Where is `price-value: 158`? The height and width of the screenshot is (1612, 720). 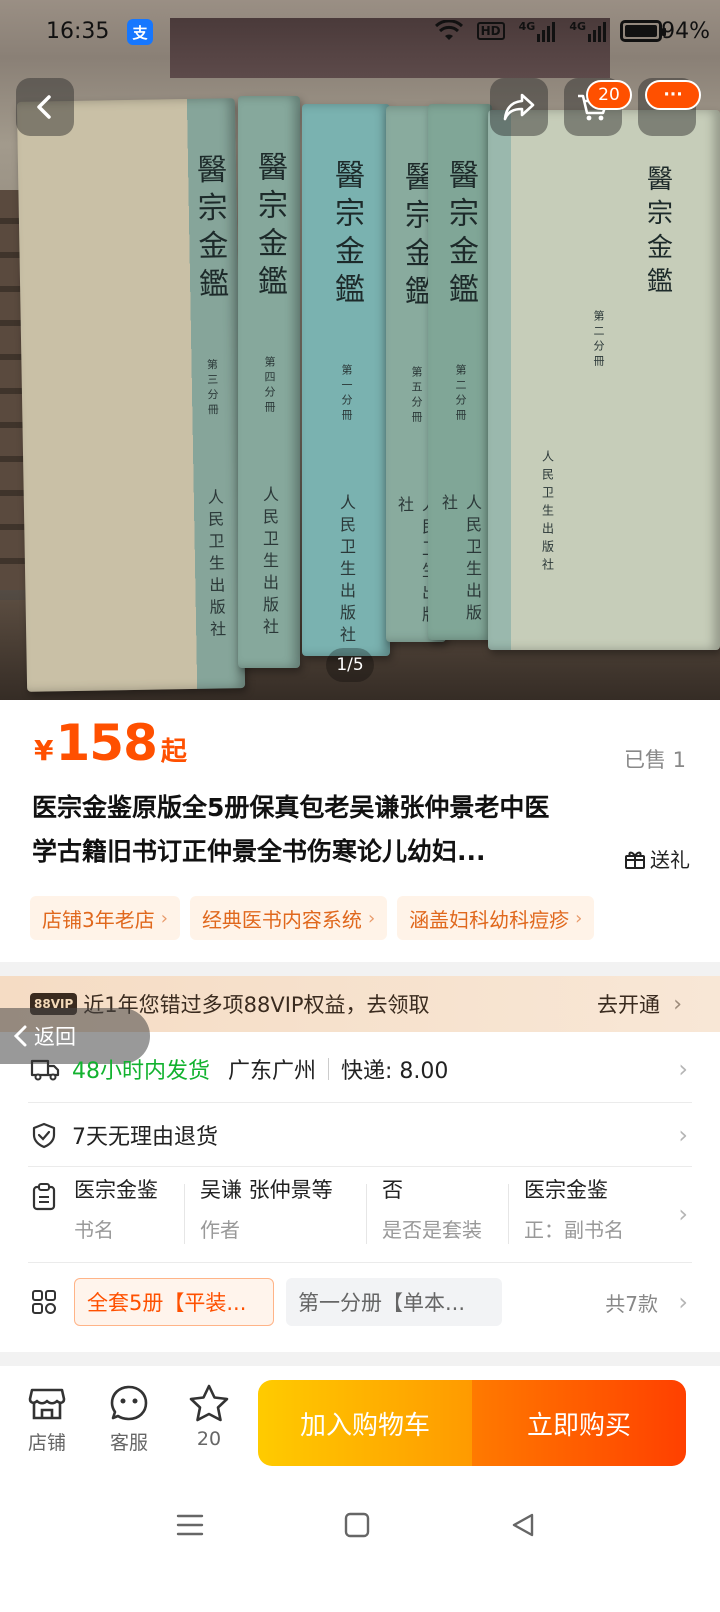 price-value: 158 is located at coordinates (106, 743).